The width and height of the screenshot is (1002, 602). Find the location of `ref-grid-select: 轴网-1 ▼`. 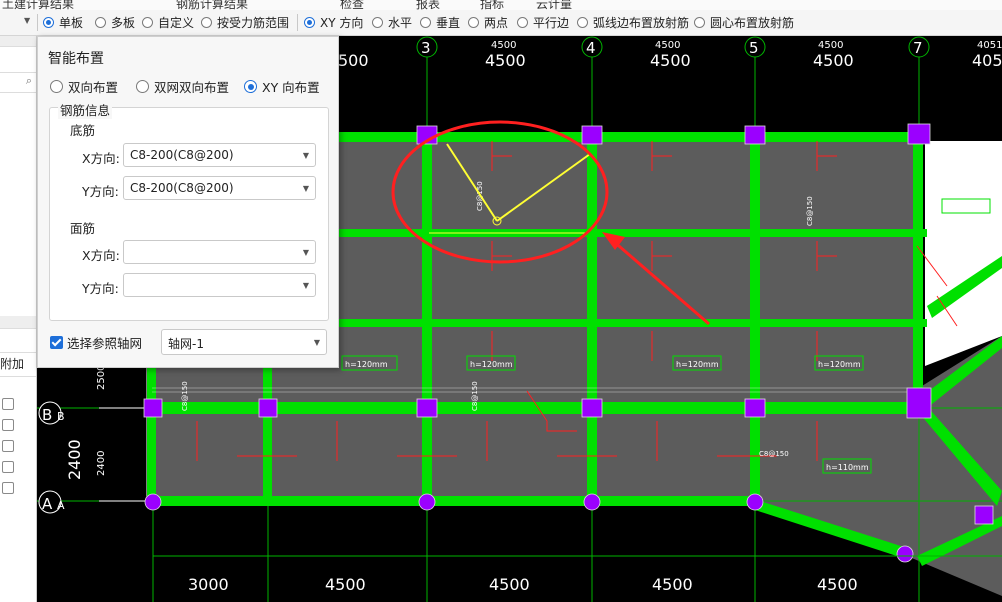

ref-grid-select: 轴网-1 ▼ is located at coordinates (244, 342).